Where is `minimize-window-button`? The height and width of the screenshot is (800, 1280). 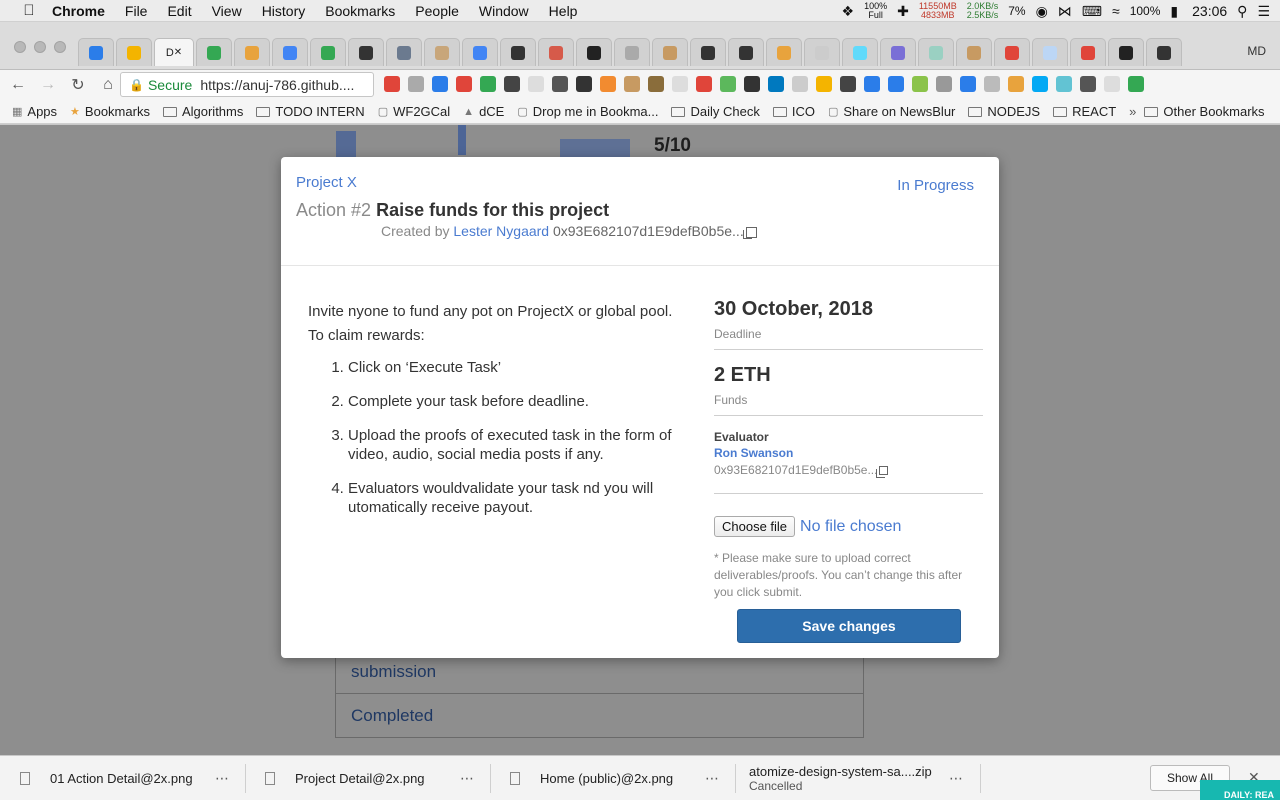 minimize-window-button is located at coordinates (40, 47).